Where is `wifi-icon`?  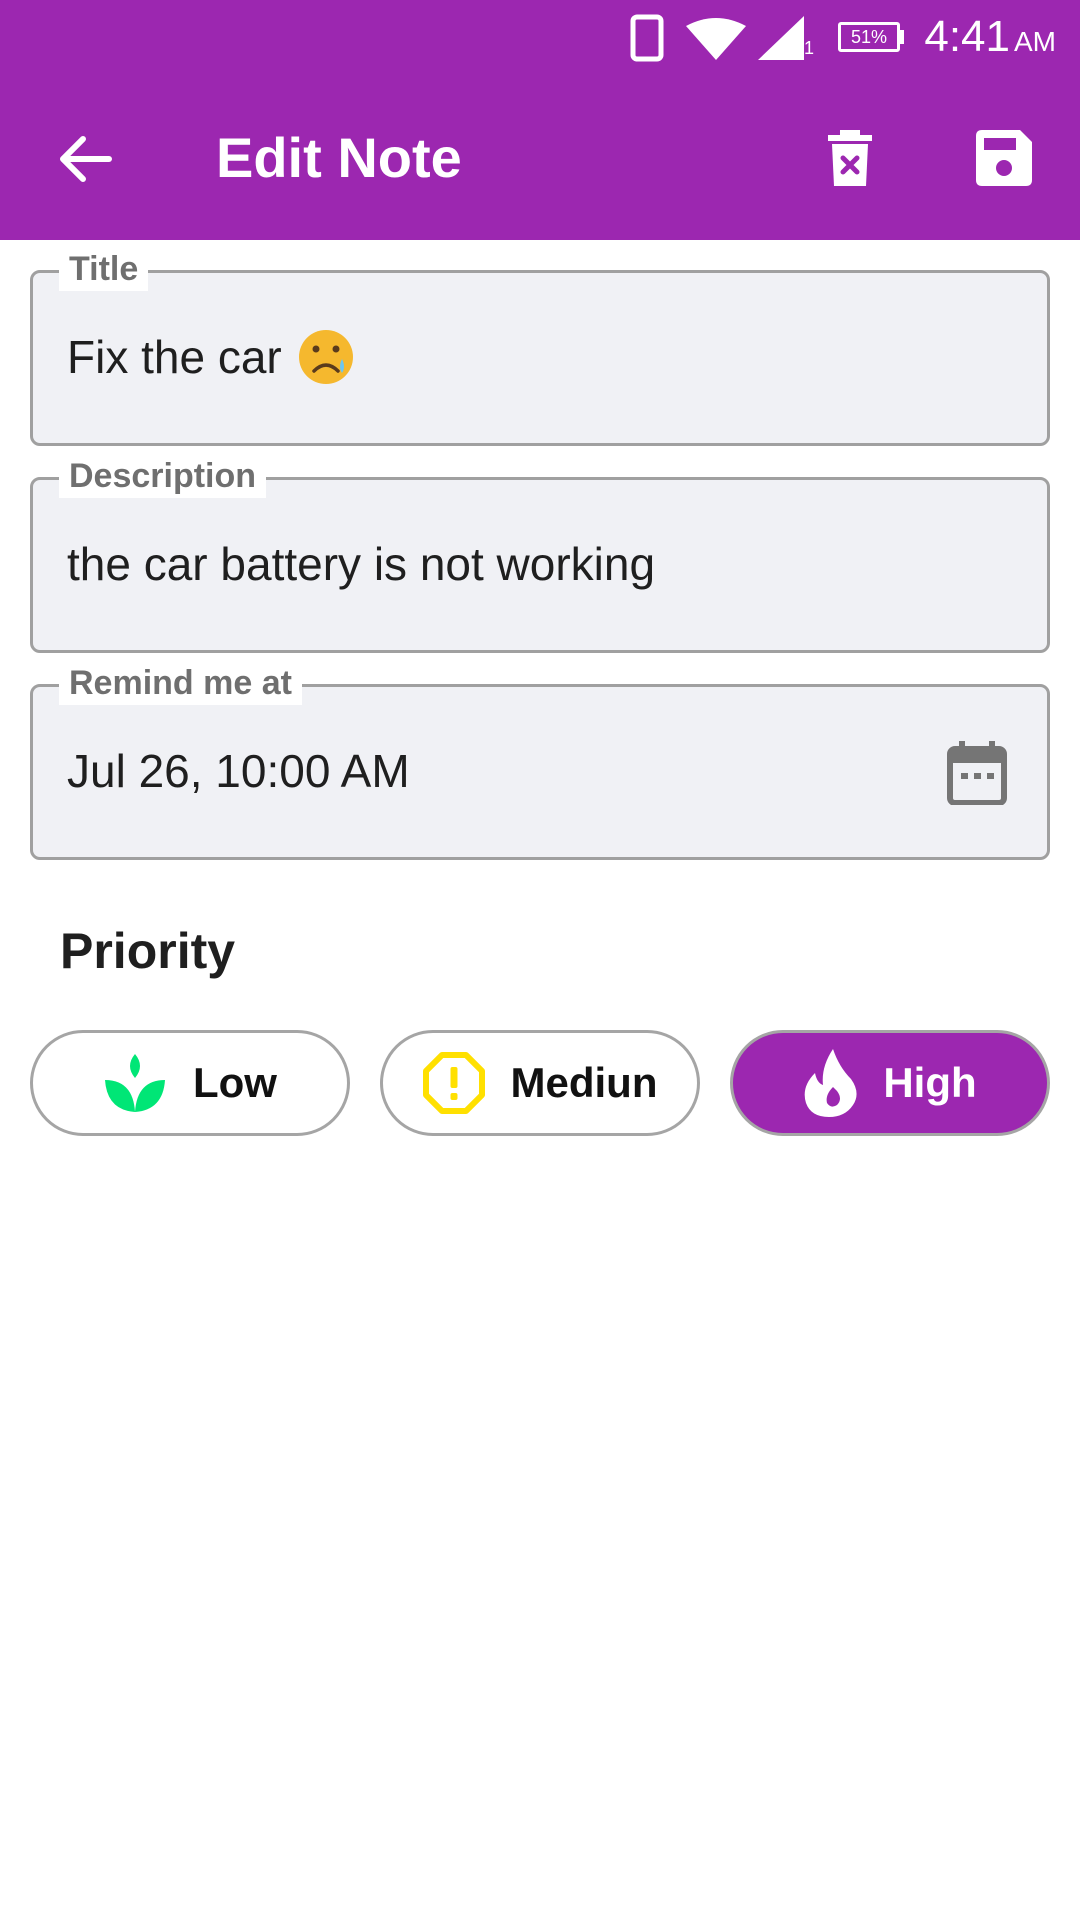
wifi-icon is located at coordinates (716, 39).